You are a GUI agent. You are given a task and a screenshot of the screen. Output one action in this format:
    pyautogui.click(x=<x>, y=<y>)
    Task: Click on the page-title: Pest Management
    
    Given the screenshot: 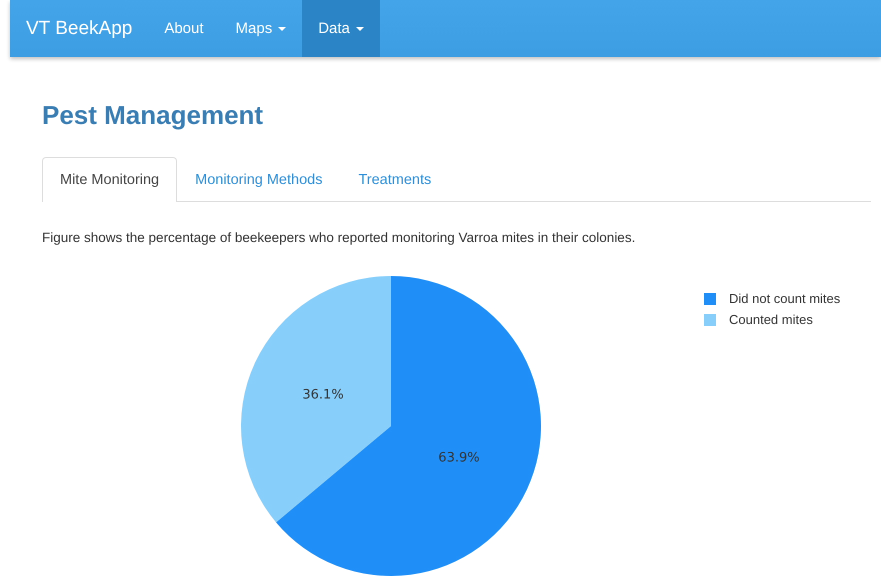 What is the action you would take?
    pyautogui.click(x=153, y=115)
    